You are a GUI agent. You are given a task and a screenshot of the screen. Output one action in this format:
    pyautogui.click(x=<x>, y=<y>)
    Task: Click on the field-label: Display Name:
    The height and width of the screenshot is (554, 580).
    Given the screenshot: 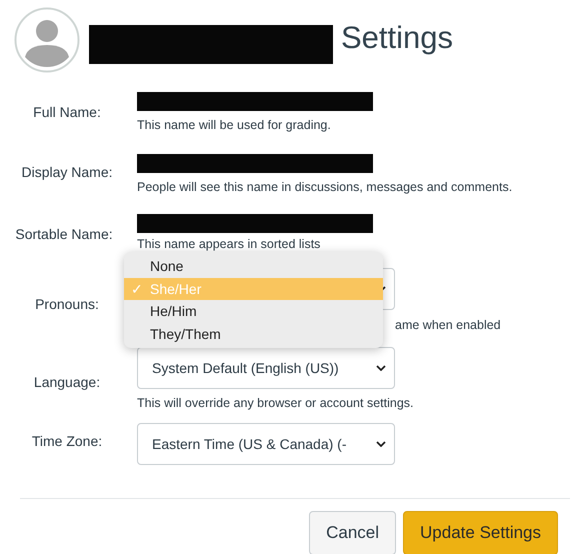 What is the action you would take?
    pyautogui.click(x=67, y=173)
    